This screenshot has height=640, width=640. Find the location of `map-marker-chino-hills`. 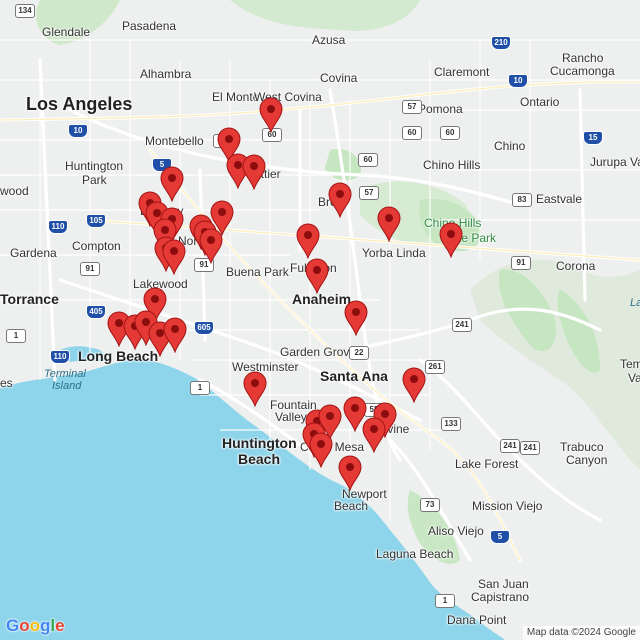

map-marker-chino-hills is located at coordinates (451, 240).